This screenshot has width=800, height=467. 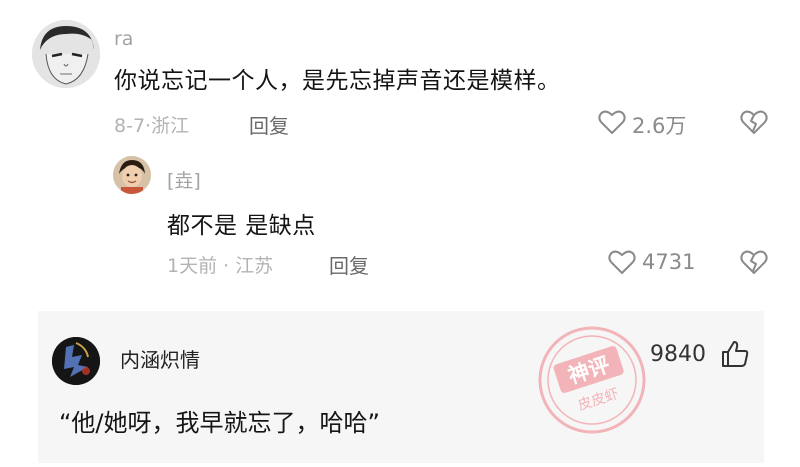 What do you see at coordinates (598, 400) in the screenshot?
I see `svg-text: 皮皮虾` at bounding box center [598, 400].